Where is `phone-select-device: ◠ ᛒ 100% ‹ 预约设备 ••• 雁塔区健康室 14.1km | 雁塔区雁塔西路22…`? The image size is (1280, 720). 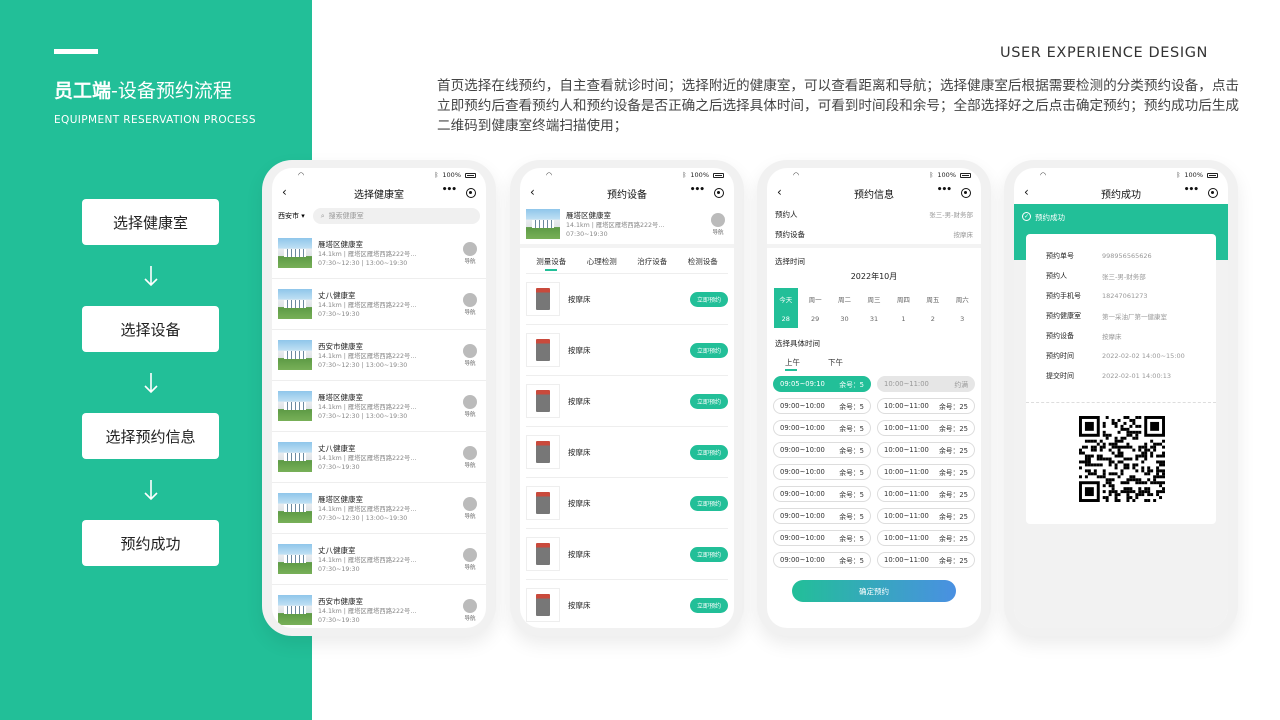 phone-select-device: ◠ ᛒ 100% ‹ 预约设备 ••• 雁塔区健康室 14.1km | 雁塔区雁塔西路22… is located at coordinates (627, 398).